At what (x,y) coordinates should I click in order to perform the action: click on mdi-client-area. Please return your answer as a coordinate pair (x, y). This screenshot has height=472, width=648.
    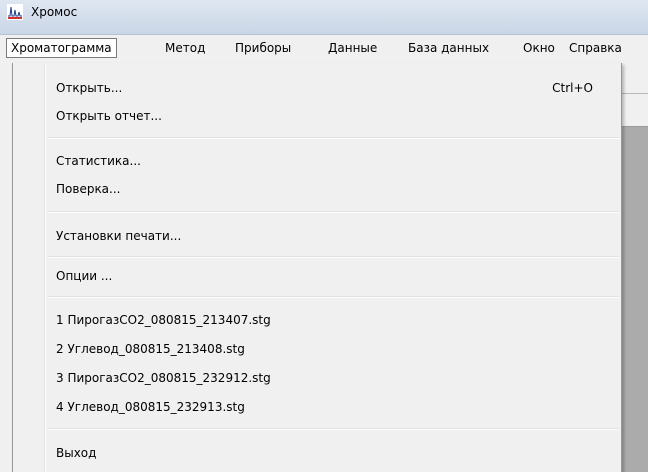
    Looking at the image, I should click on (634, 299).